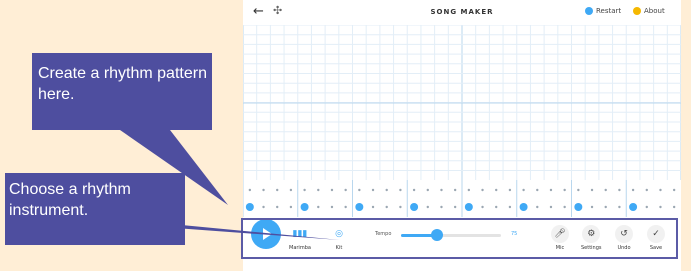 The height and width of the screenshot is (271, 691). What do you see at coordinates (95, 209) in the screenshot?
I see `callout-rhythm-instrument: Choose a rhythm instrument.` at bounding box center [95, 209].